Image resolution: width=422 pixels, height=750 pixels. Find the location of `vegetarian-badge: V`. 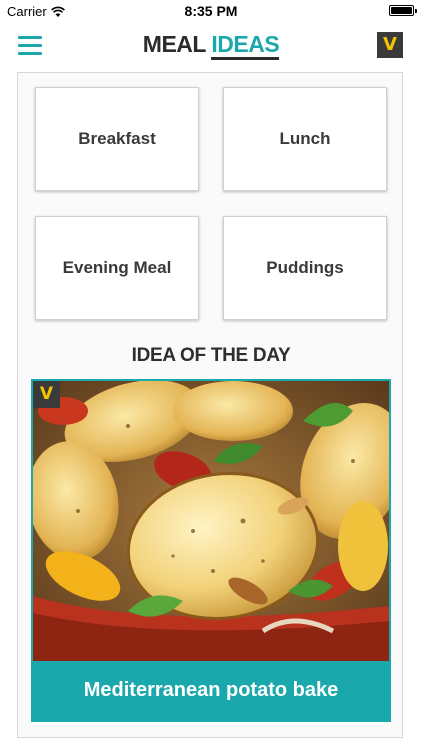

vegetarian-badge: V is located at coordinates (46, 394).